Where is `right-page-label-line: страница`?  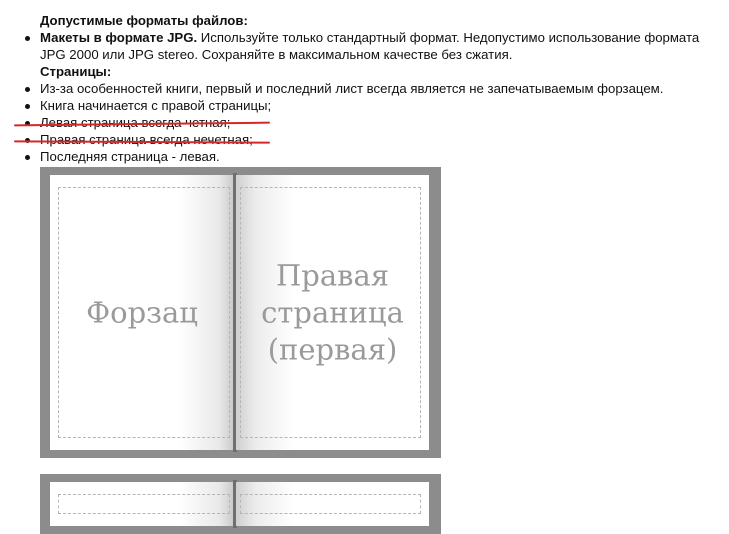 right-page-label-line: страница is located at coordinates (332, 312).